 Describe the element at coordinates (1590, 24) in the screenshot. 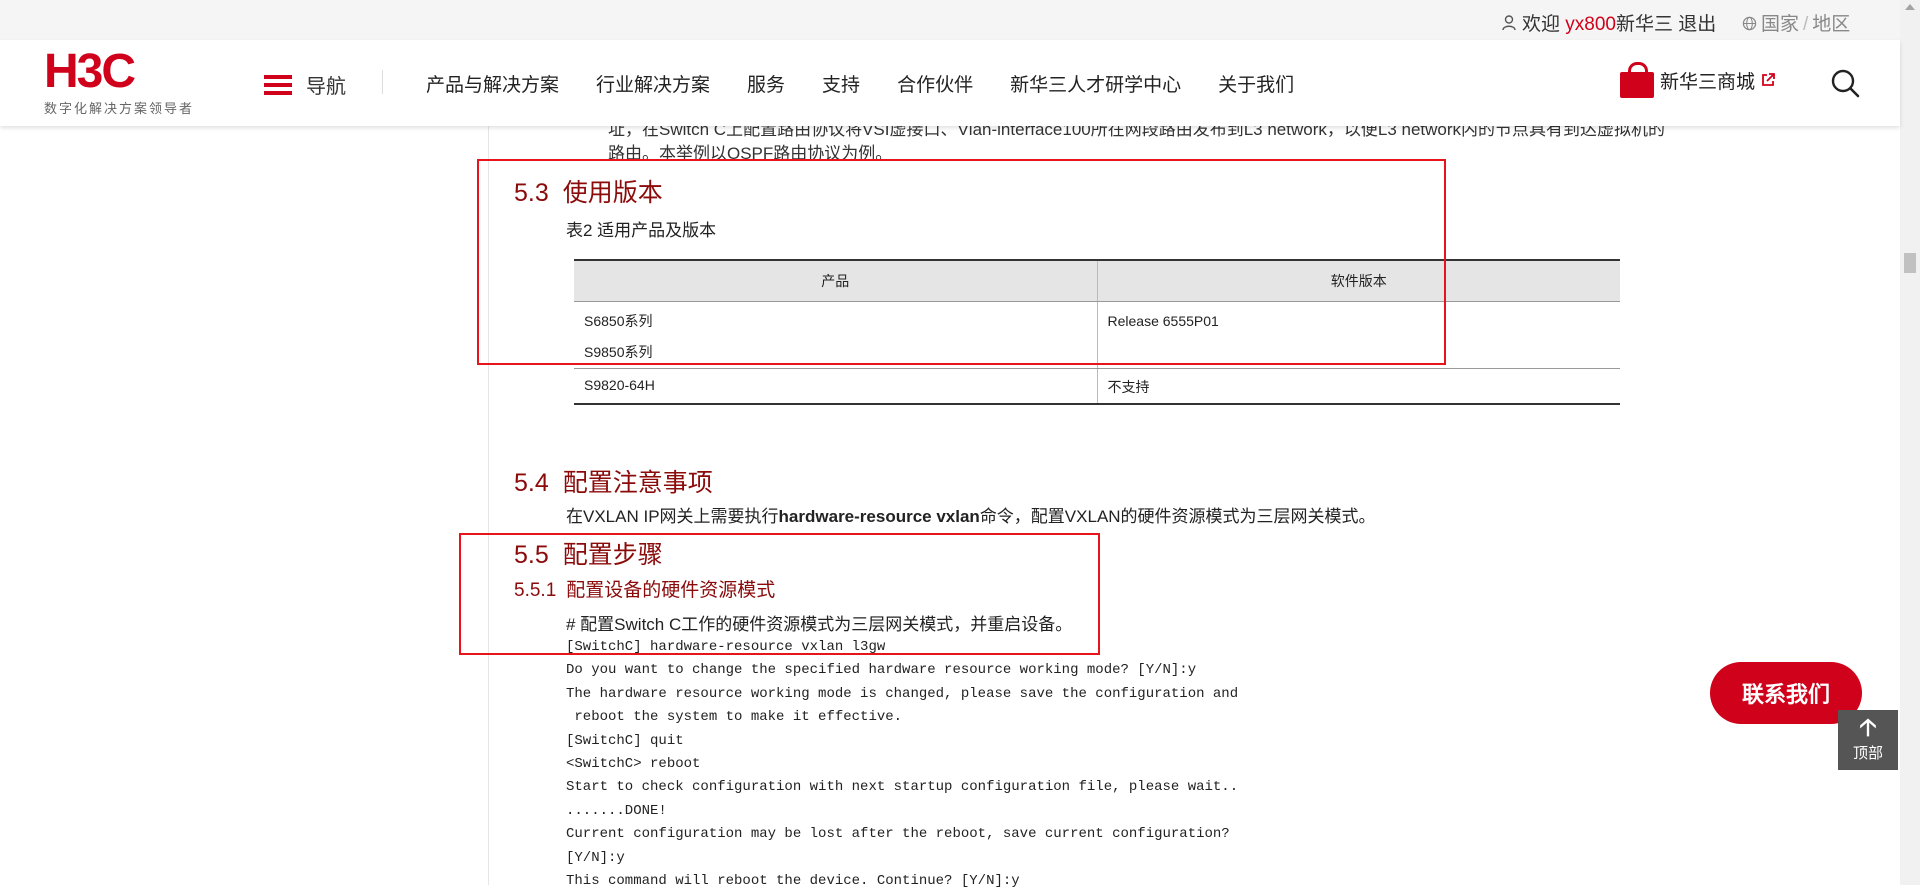

I see `username-link: yx800` at that location.